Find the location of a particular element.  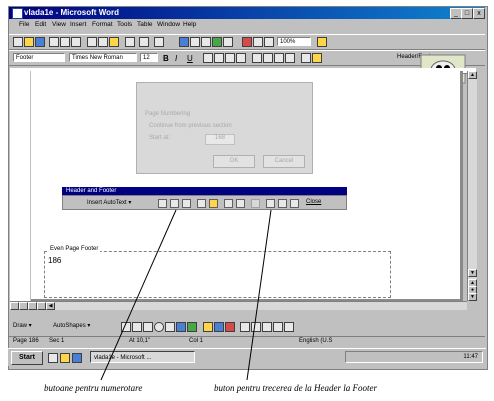

annotation-arrows is located at coordinates (186, 295).